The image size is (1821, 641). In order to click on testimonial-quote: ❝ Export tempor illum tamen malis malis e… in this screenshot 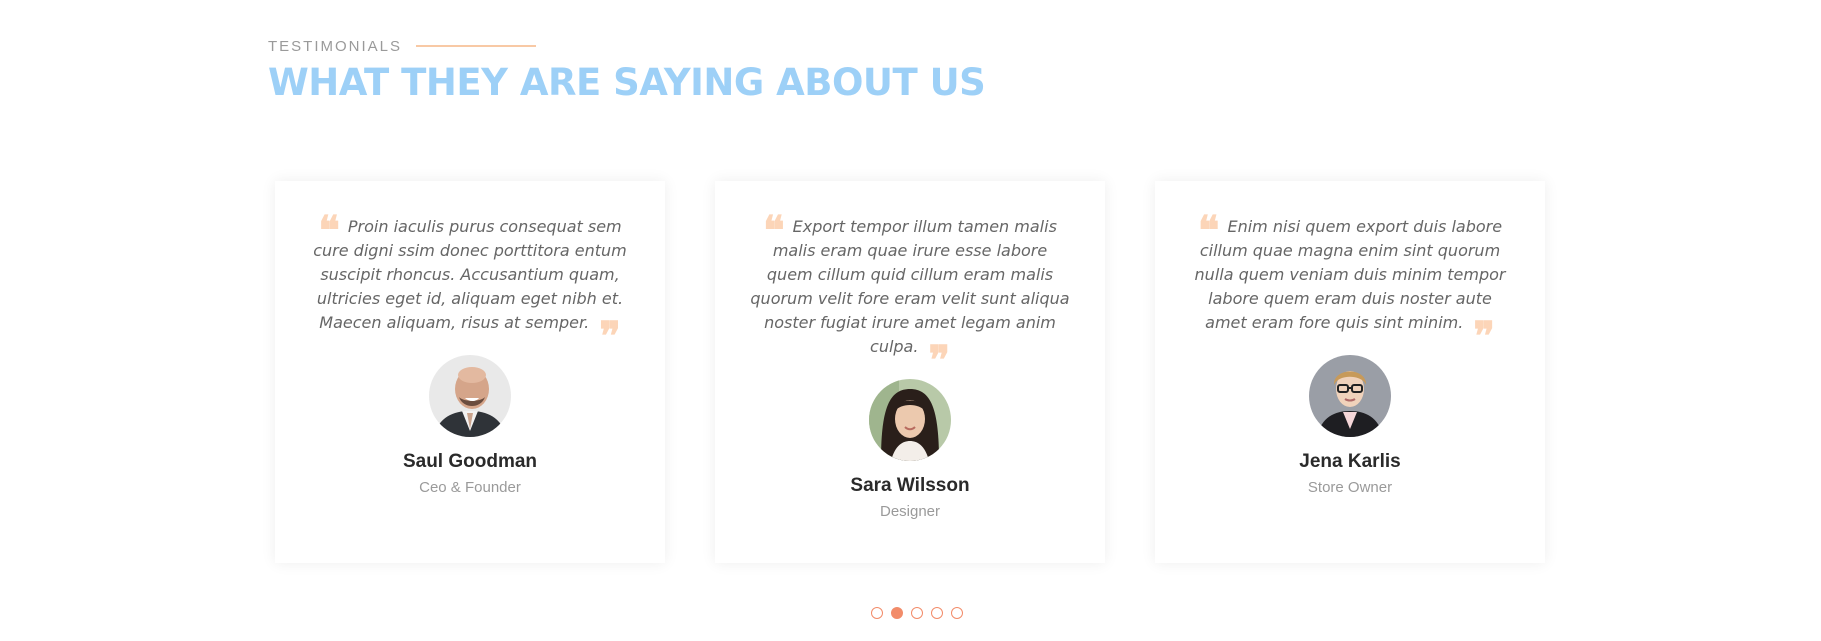, I will do `click(910, 295)`.